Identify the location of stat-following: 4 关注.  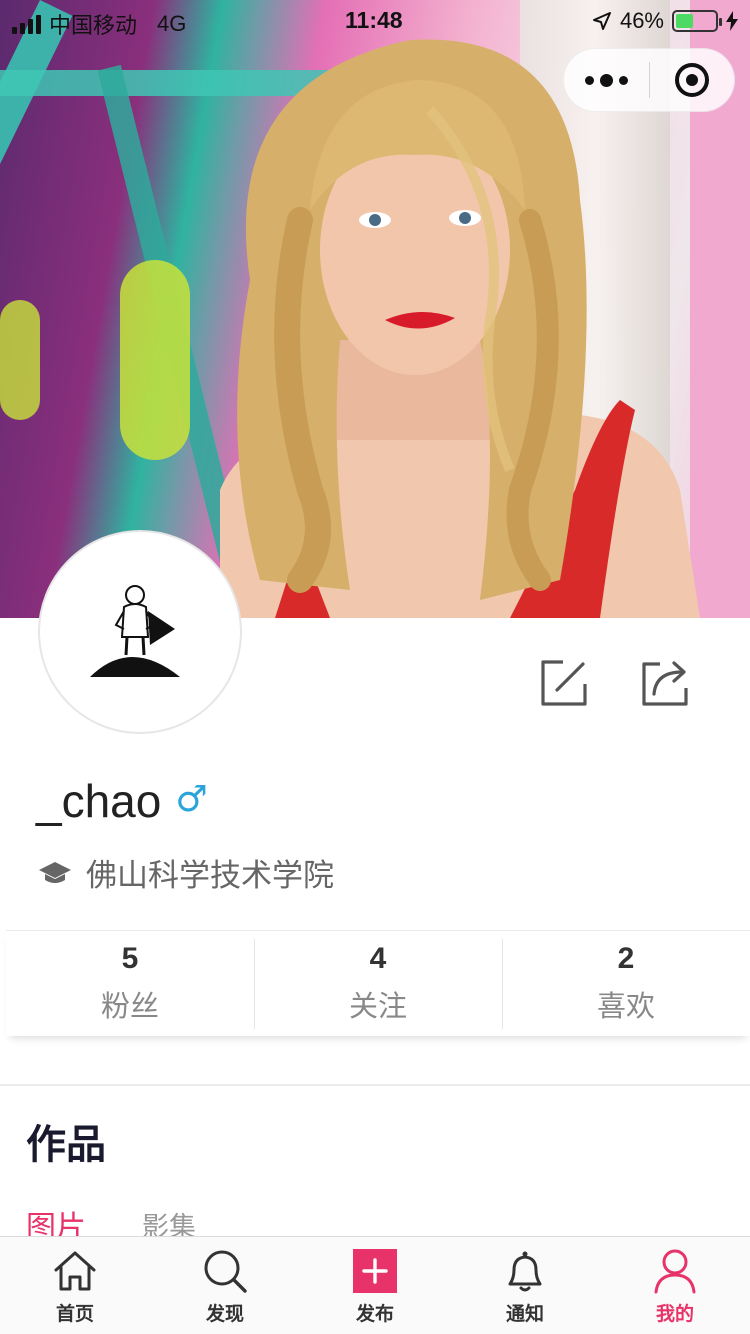
(378, 983).